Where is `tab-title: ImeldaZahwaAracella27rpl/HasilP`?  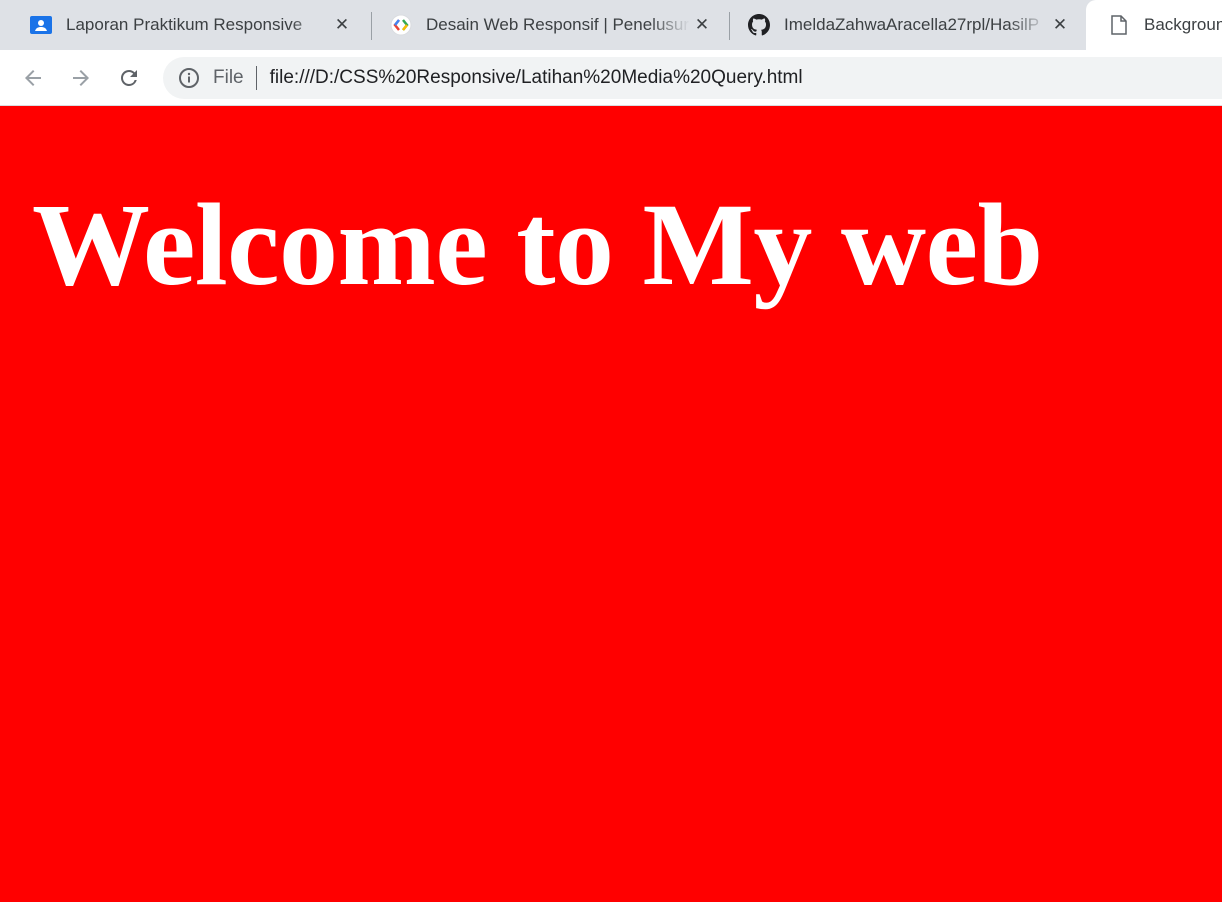 tab-title: ImeldaZahwaAracella27rpl/HasilP is located at coordinates (912, 24).